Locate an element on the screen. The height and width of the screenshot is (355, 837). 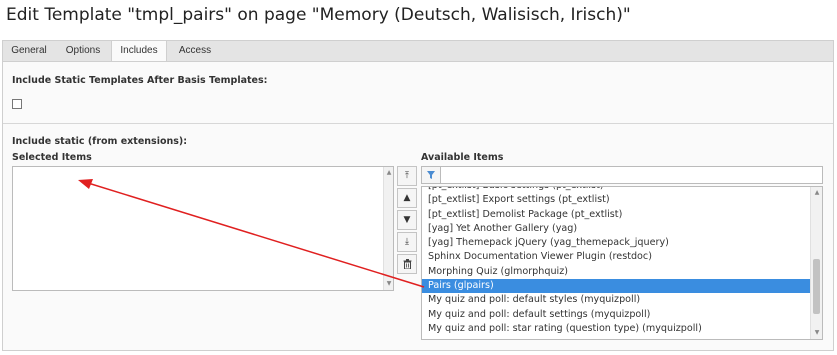
scroll-thumb is located at coordinates (816, 286).